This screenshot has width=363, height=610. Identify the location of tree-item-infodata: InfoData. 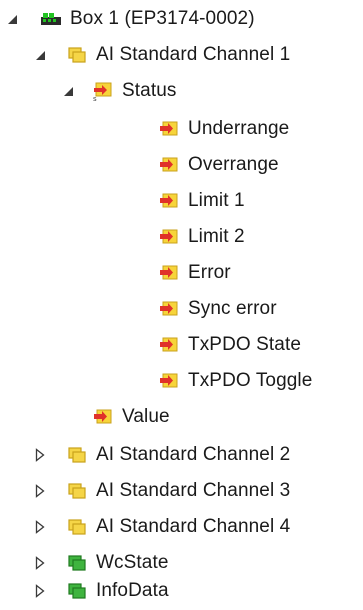
(100, 591).